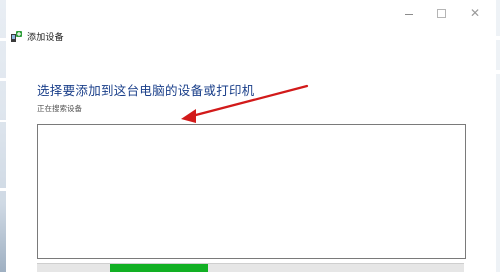  I want to click on background-window-edge-right, so click(498, 136).